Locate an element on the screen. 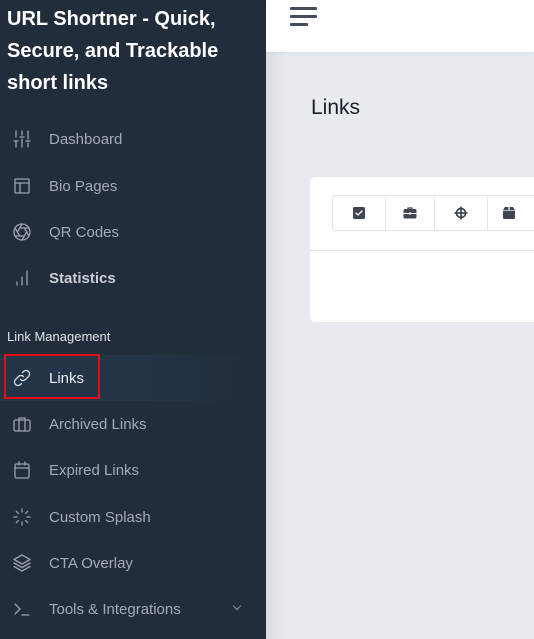 This screenshot has height=639, width=534. select-all-button is located at coordinates (359, 213).